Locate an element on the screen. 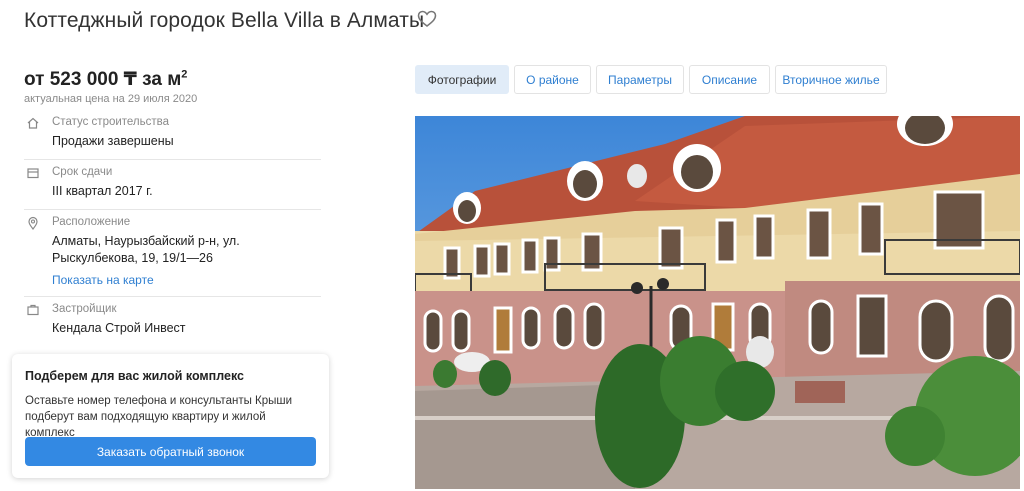 The width and height of the screenshot is (1024, 491). status-value: Продажи завершены is located at coordinates (113, 141).